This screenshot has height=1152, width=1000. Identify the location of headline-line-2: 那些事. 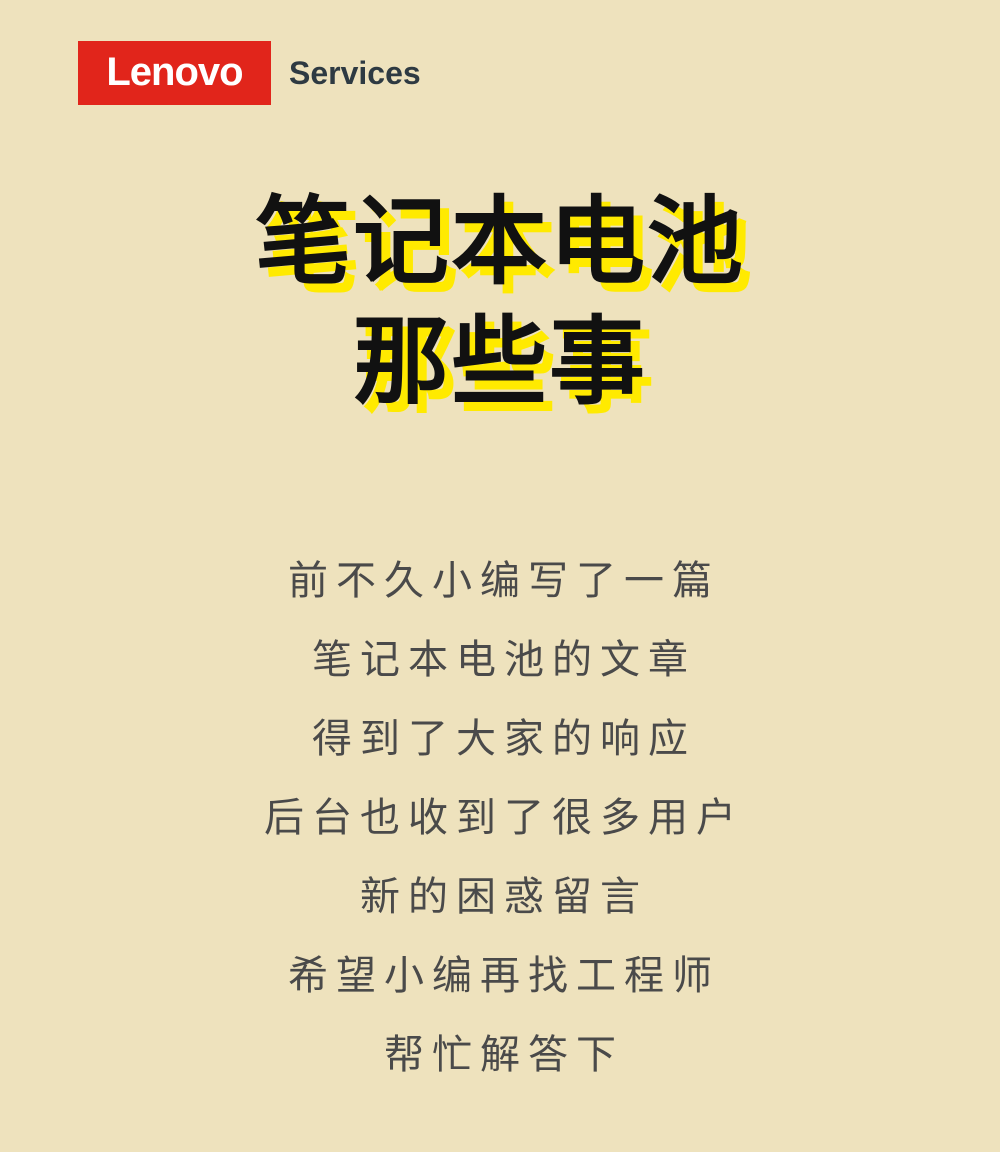
(500, 362).